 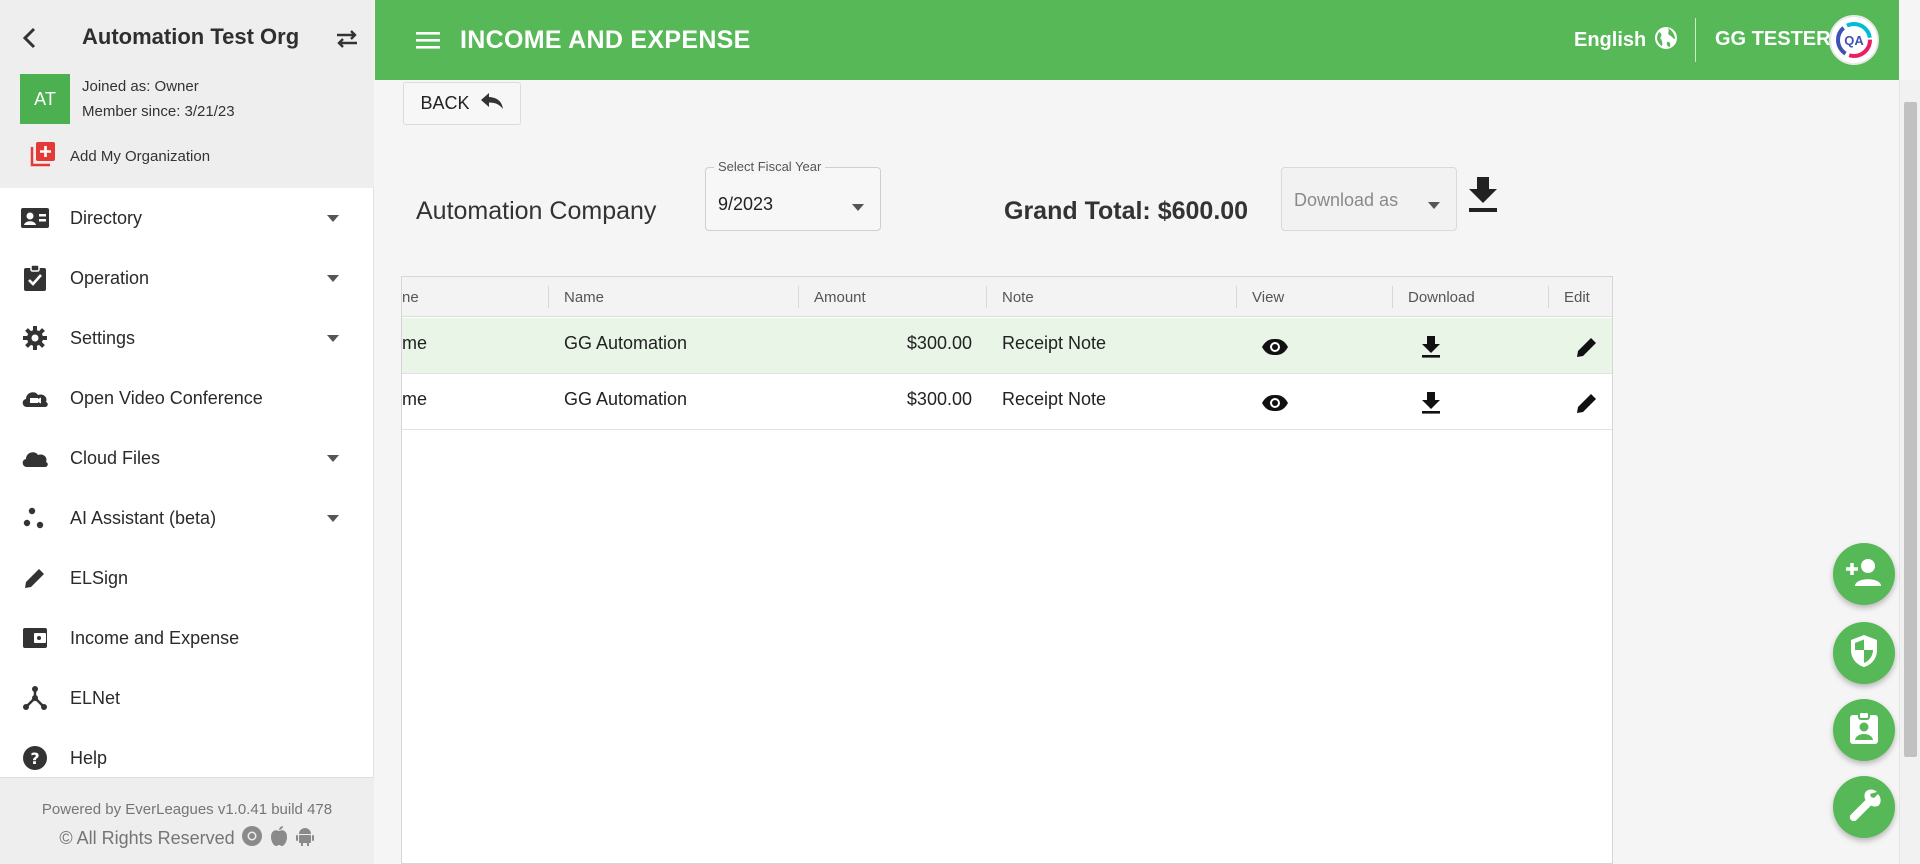 What do you see at coordinates (1018, 297) in the screenshot?
I see `column-header-note: Note` at bounding box center [1018, 297].